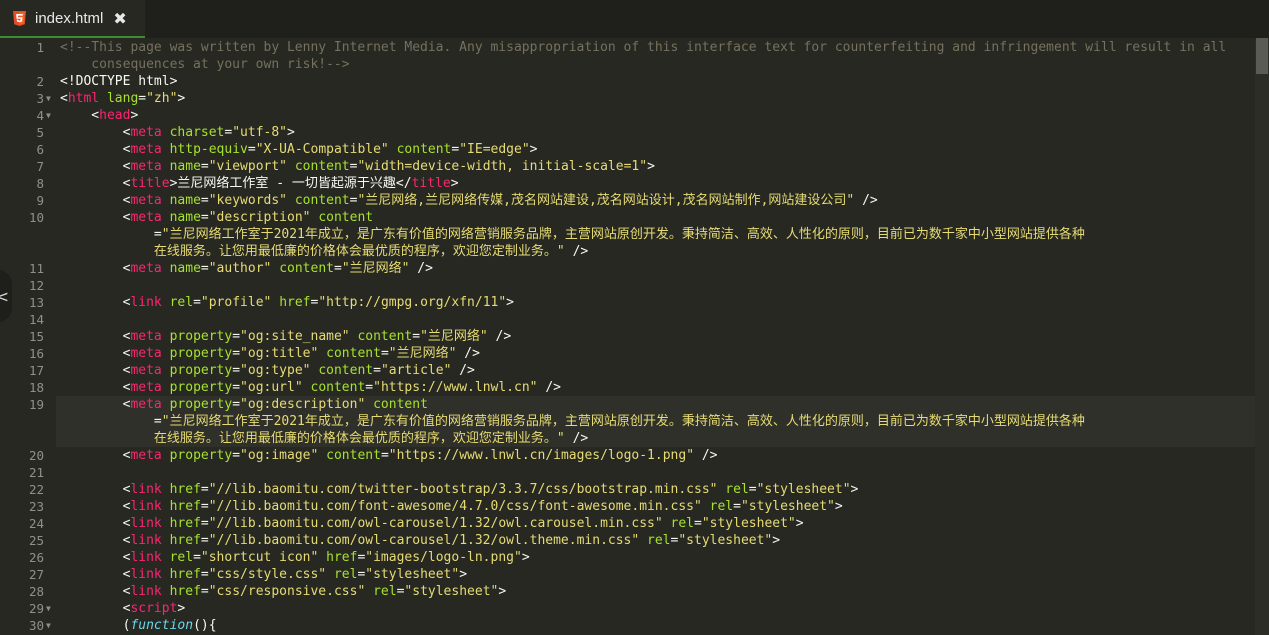  I want to click on code-line: <script>, so click(655, 608).